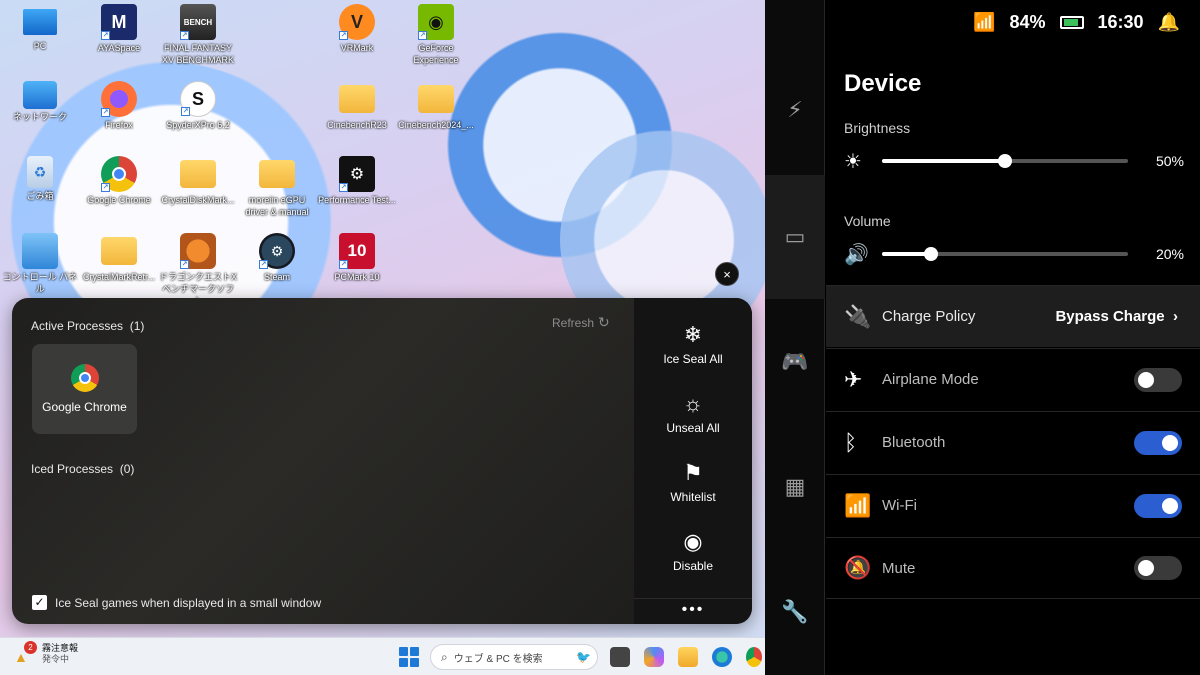 This screenshot has width=1200, height=675. What do you see at coordinates (84, 378) in the screenshot?
I see `chrome-icon` at bounding box center [84, 378].